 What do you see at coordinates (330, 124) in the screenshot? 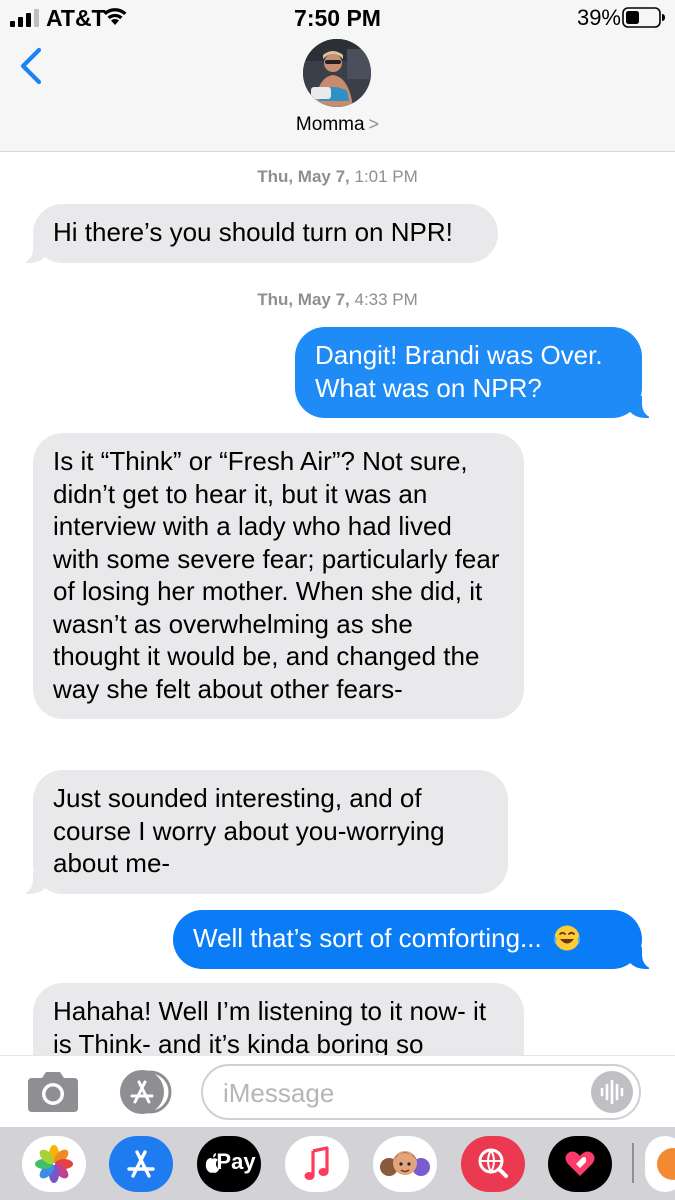
I see `contact-name-label: Momma` at bounding box center [330, 124].